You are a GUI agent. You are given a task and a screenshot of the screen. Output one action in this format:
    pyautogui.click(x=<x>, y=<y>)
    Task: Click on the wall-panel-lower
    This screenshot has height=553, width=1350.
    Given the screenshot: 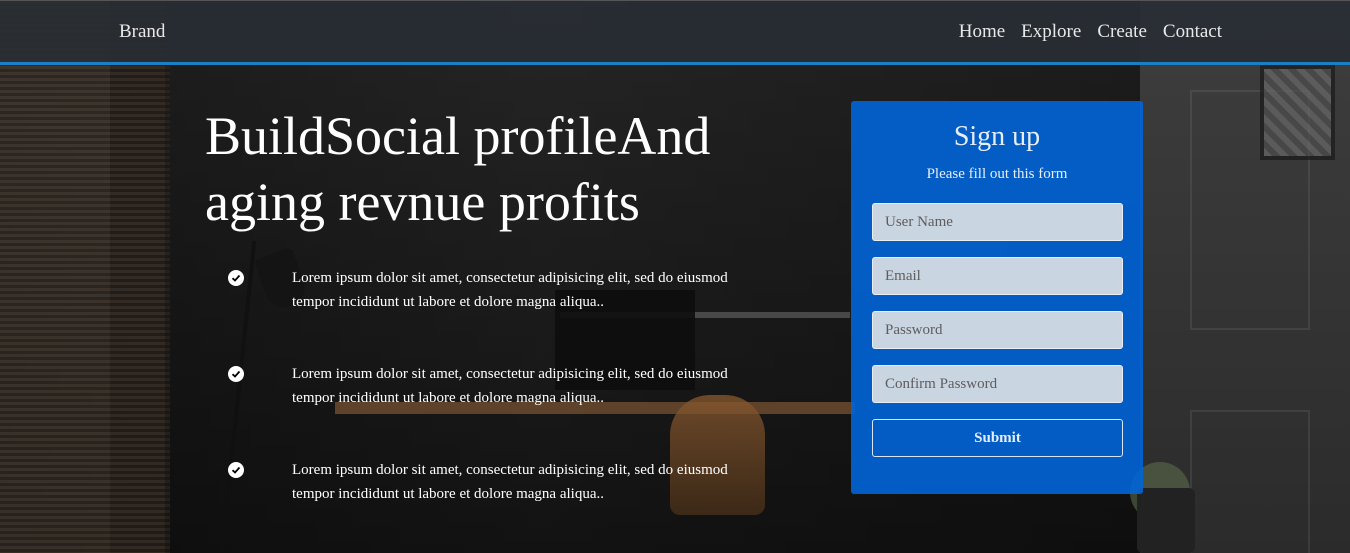 What is the action you would take?
    pyautogui.click(x=1250, y=481)
    